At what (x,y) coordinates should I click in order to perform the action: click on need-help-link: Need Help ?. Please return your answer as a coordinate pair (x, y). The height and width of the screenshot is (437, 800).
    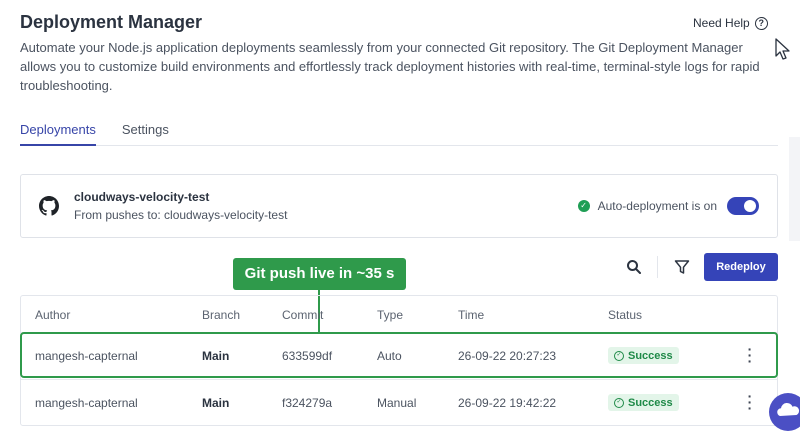
    Looking at the image, I should click on (730, 23).